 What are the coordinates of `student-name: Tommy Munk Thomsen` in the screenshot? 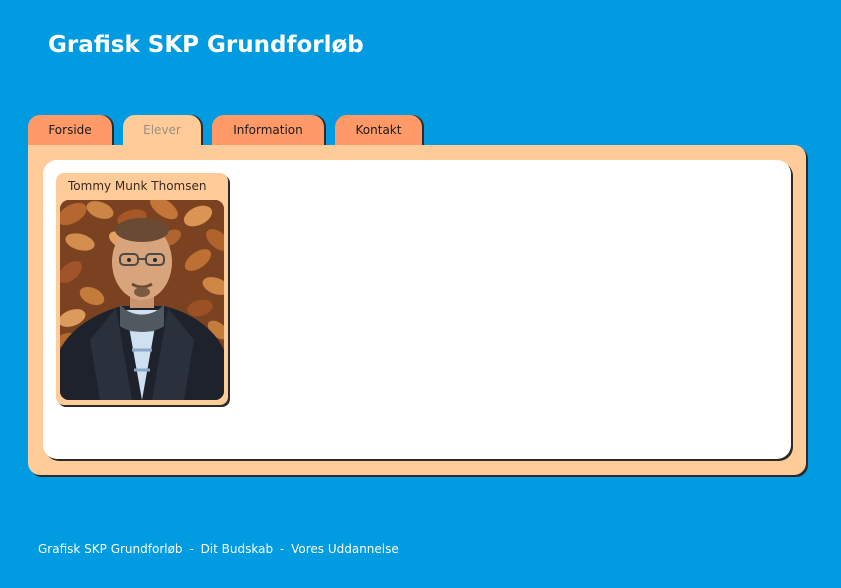 It's located at (137, 186).